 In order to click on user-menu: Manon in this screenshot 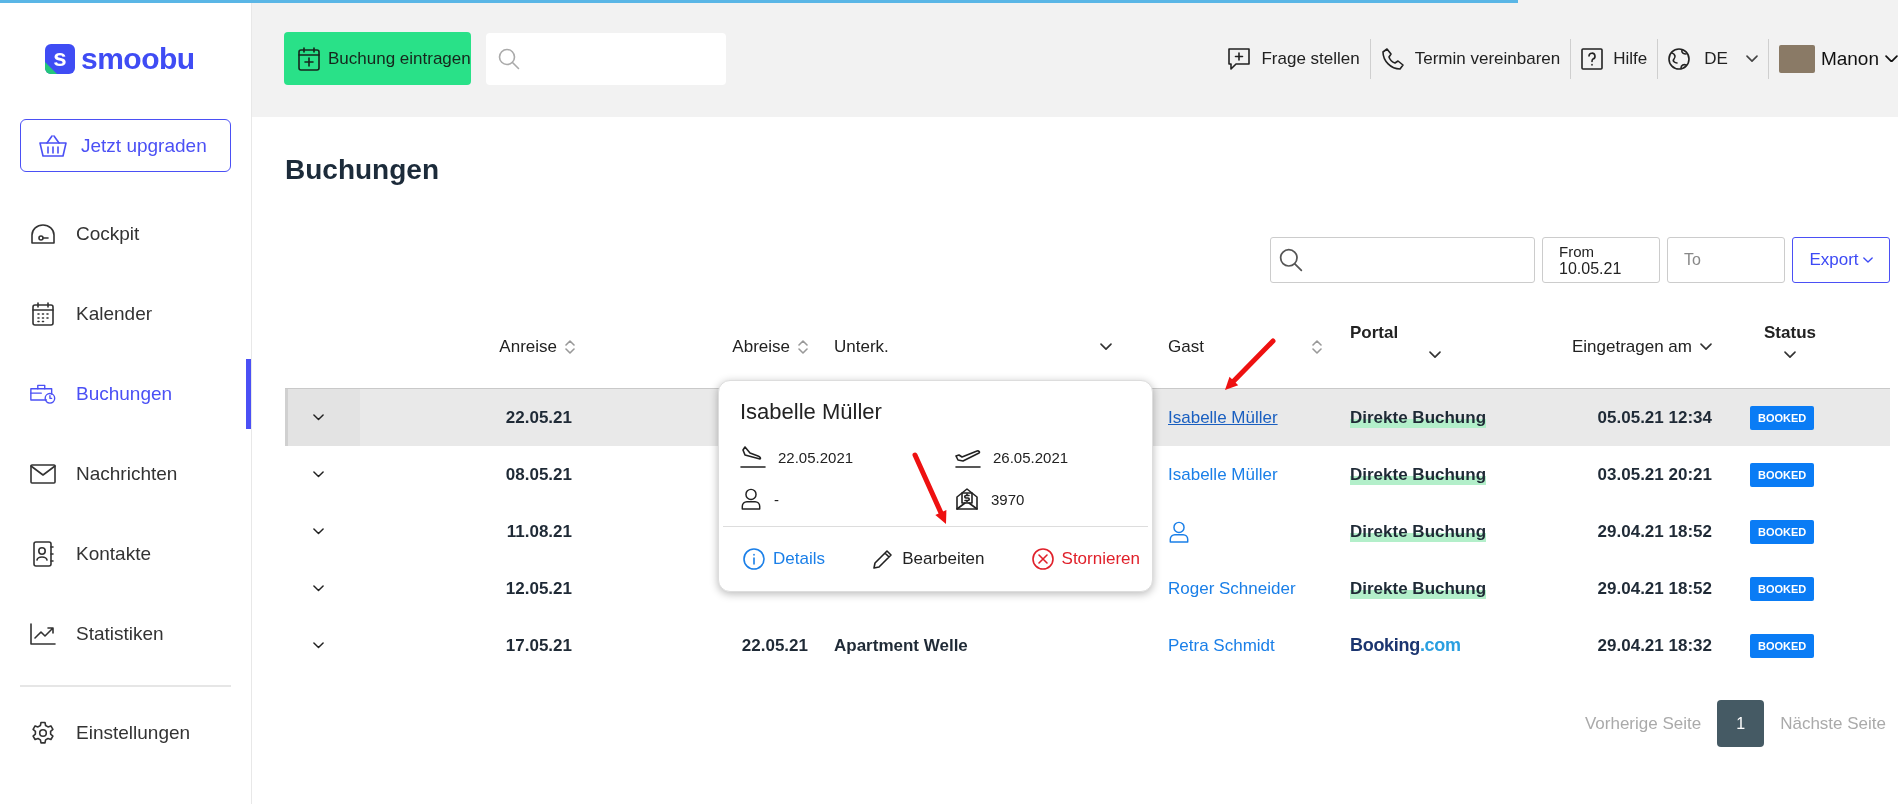, I will do `click(1833, 58)`.